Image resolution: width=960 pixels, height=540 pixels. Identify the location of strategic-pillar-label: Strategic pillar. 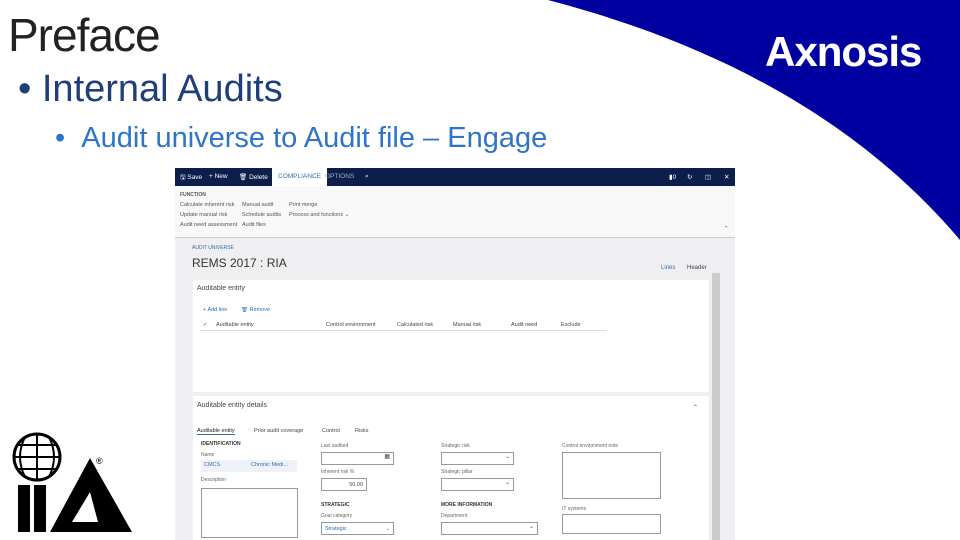
(457, 472).